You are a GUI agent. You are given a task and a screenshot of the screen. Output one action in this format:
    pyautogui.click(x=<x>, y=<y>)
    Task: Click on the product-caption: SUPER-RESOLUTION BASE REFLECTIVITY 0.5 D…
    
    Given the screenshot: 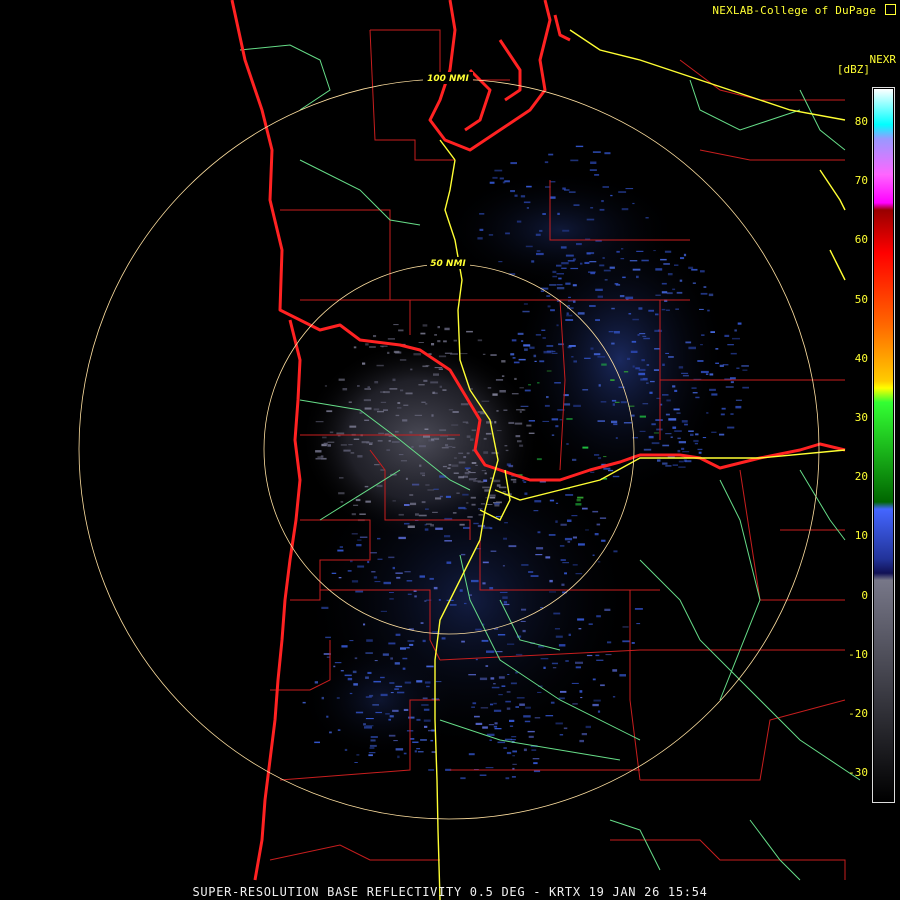 What is the action you would take?
    pyautogui.click(x=450, y=892)
    